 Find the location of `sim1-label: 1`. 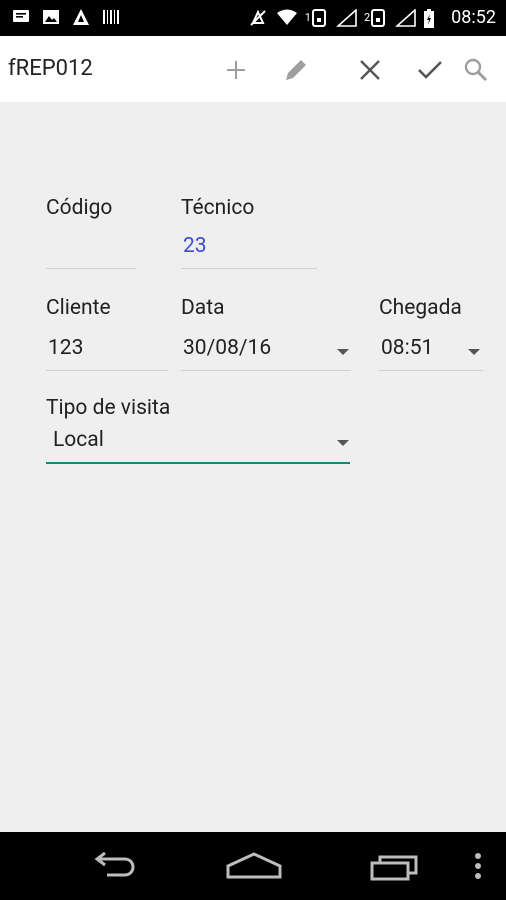

sim1-label: 1 is located at coordinates (307, 17).